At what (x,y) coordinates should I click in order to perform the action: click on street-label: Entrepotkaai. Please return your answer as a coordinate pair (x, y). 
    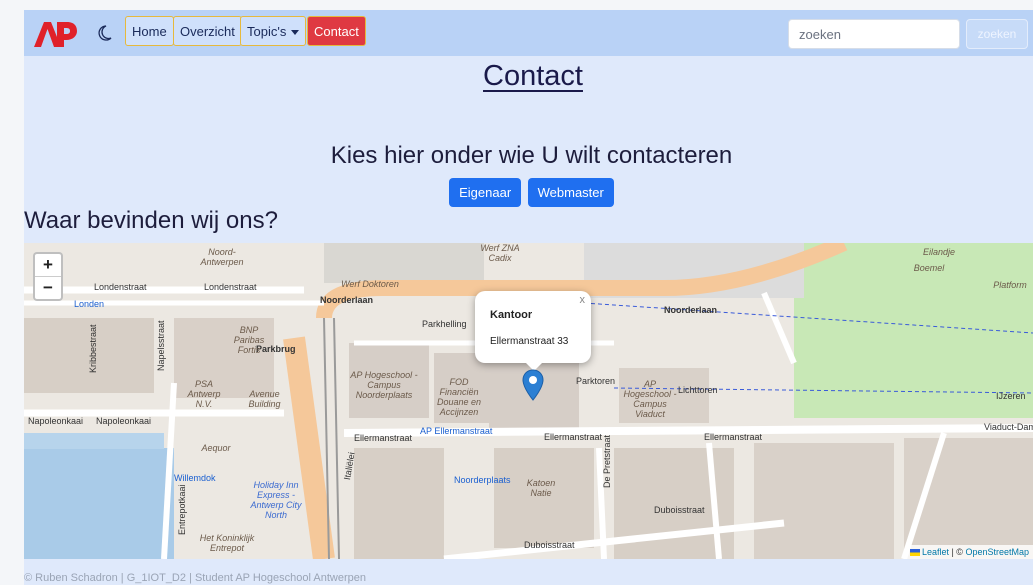
    Looking at the image, I should click on (182, 509).